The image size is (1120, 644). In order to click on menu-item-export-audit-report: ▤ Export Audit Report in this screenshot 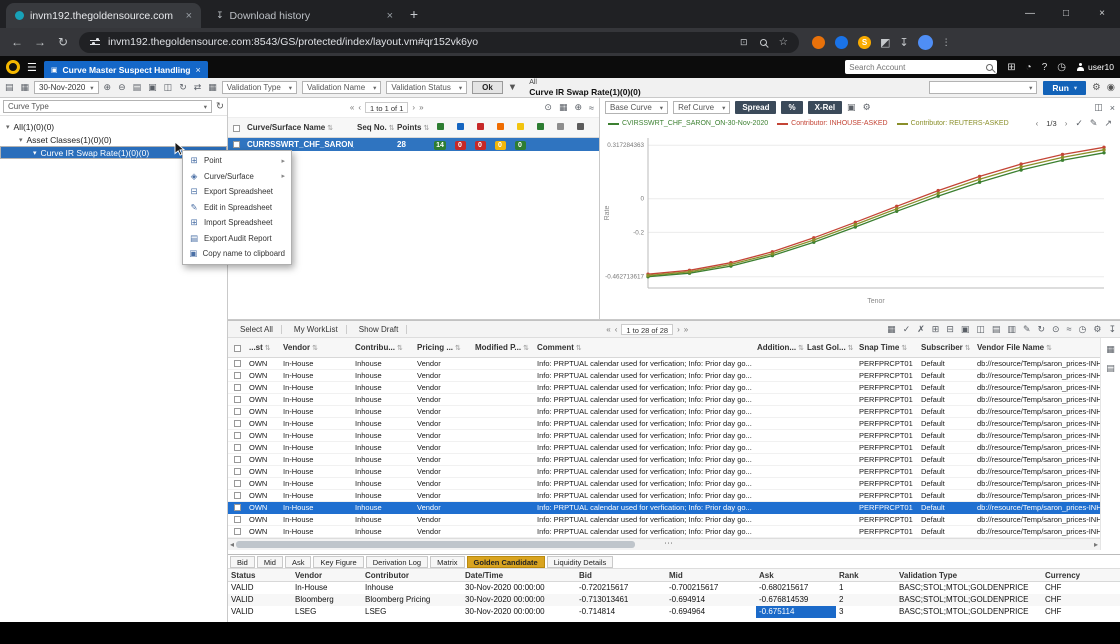, I will do `click(237, 239)`.